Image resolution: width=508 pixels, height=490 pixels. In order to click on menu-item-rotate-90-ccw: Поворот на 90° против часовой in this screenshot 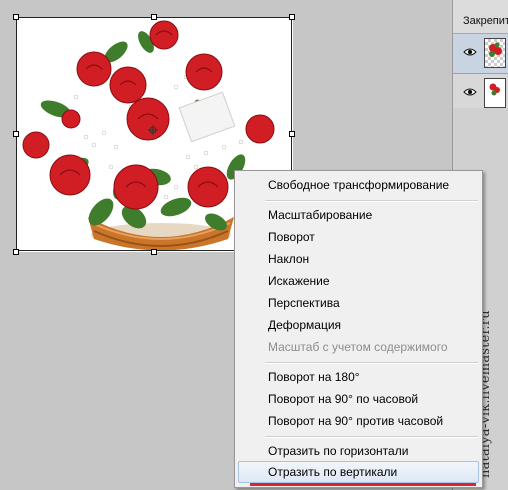, I will do `click(358, 421)`.